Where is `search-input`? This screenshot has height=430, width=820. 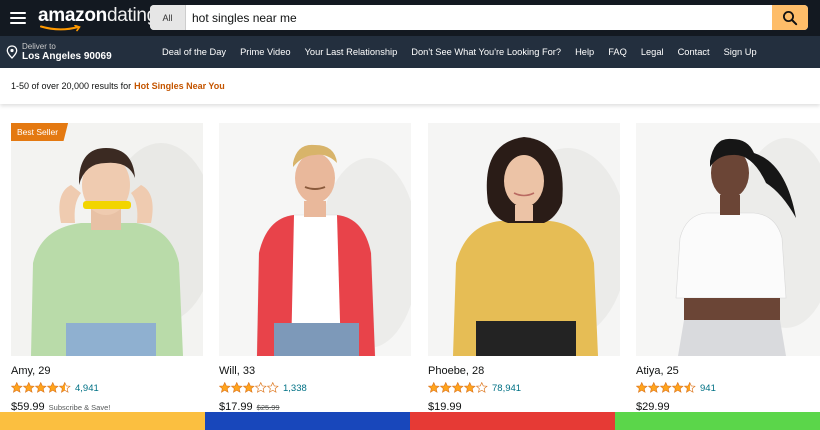
search-input is located at coordinates (479, 17).